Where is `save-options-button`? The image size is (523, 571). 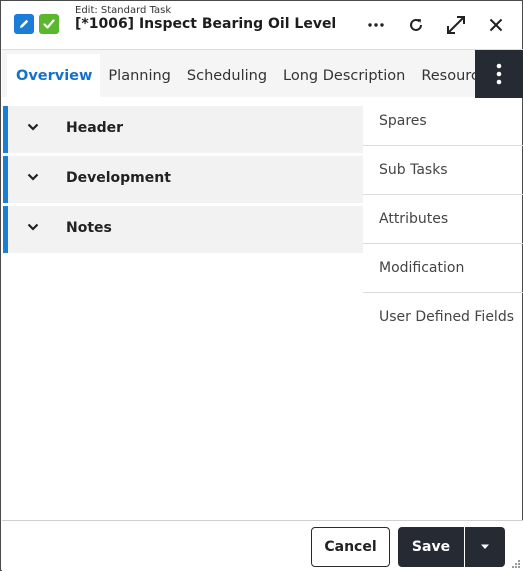
save-options-button is located at coordinates (485, 547).